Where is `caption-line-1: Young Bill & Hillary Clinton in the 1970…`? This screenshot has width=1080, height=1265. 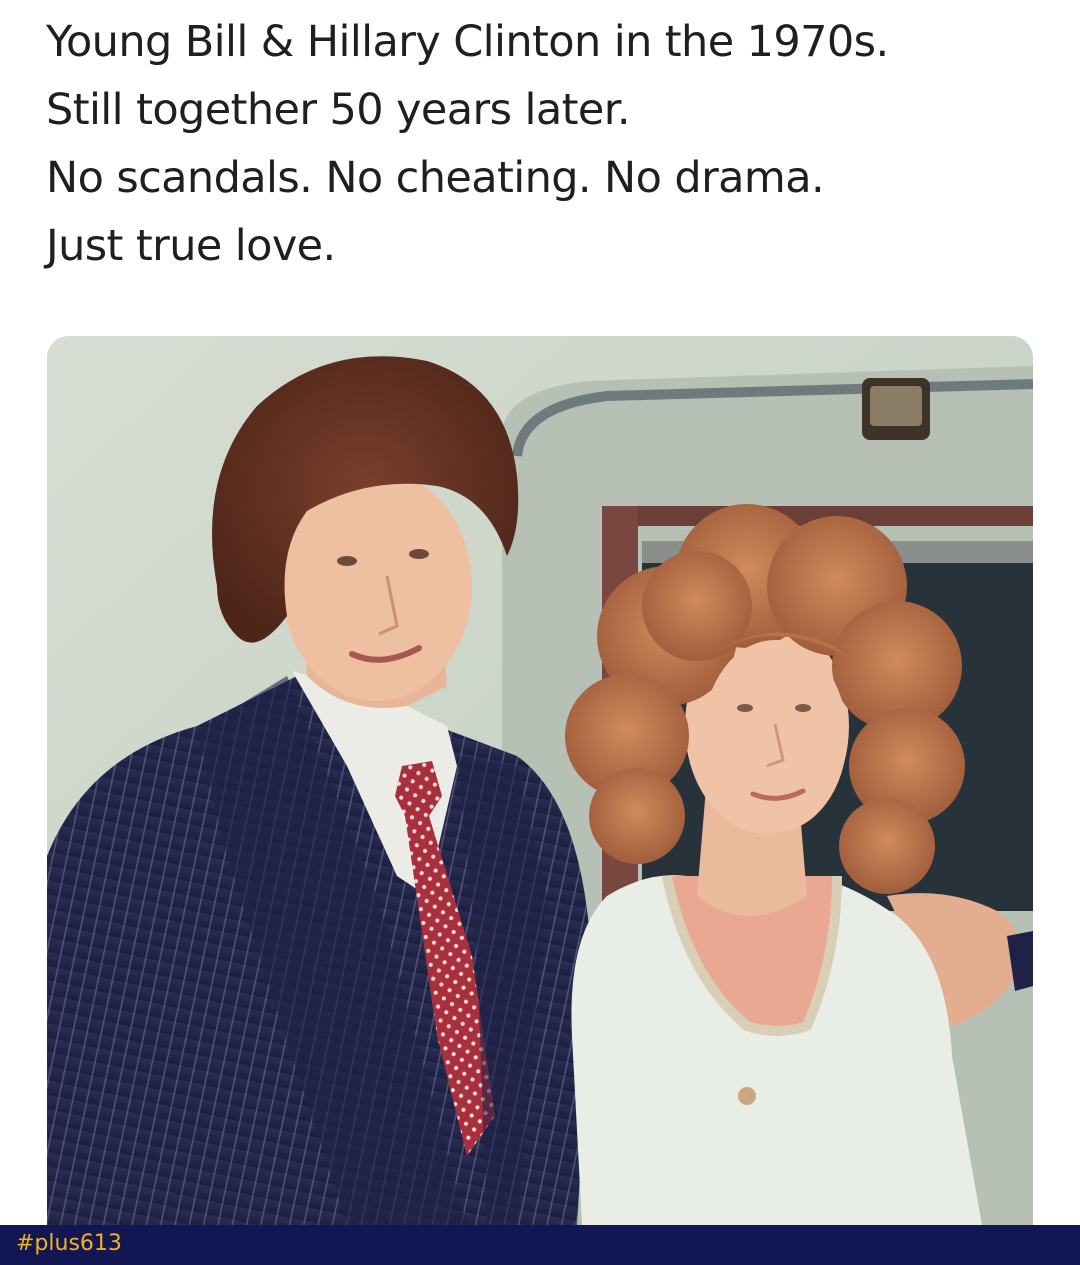
caption-line-1: Young Bill & Hillary Clinton in the 1970… is located at coordinates (467, 42).